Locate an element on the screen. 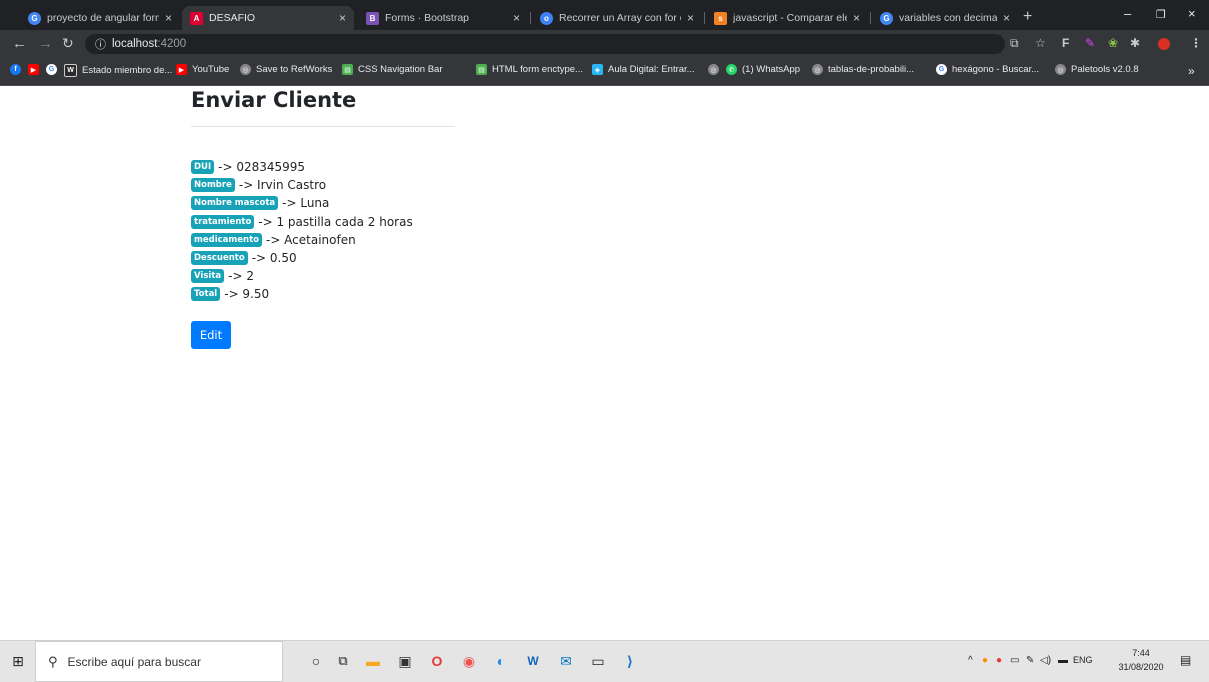 The image size is (1209, 682). more-bookmarks-icon: » is located at coordinates (1191, 71).